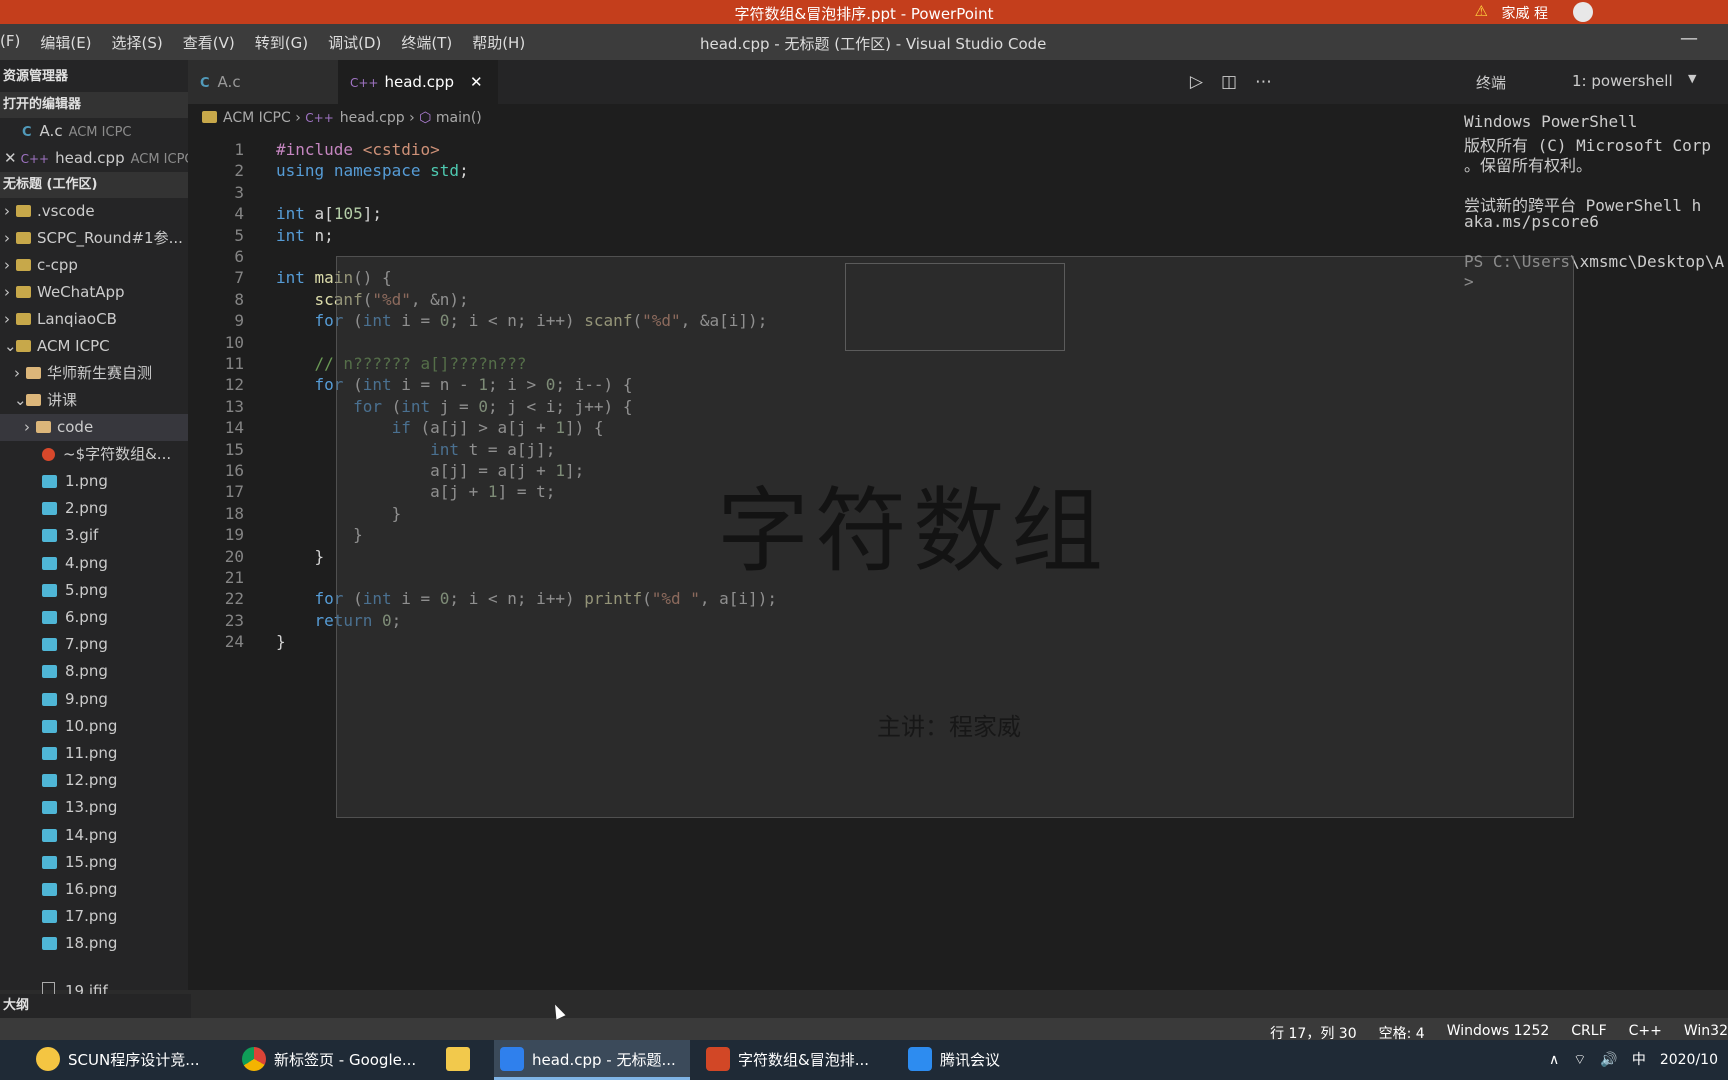 The height and width of the screenshot is (1080, 1728). I want to click on tab-label: A.c, so click(229, 82).